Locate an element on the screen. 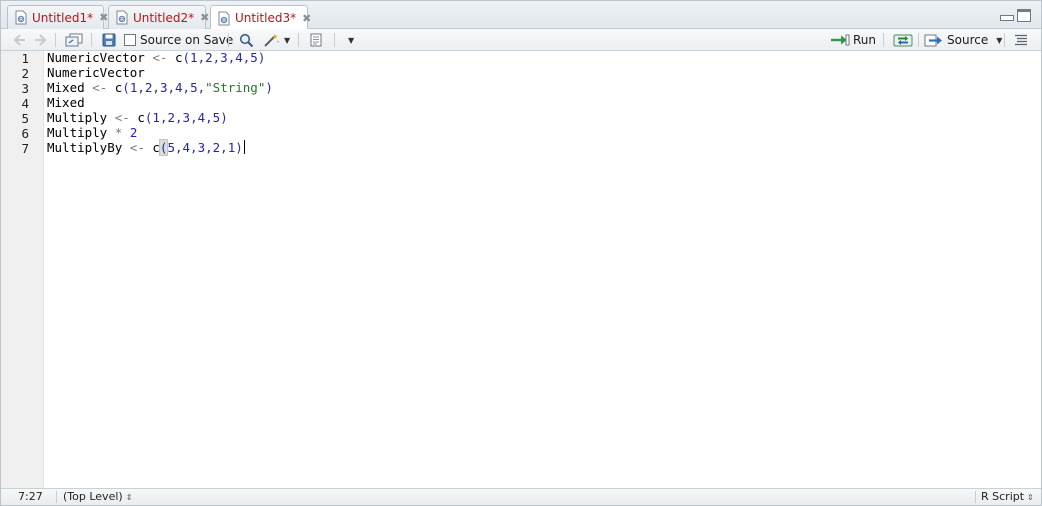  status-bar: 7:27 (Top Level) ⇕ R Script ⇕ is located at coordinates (521, 496).